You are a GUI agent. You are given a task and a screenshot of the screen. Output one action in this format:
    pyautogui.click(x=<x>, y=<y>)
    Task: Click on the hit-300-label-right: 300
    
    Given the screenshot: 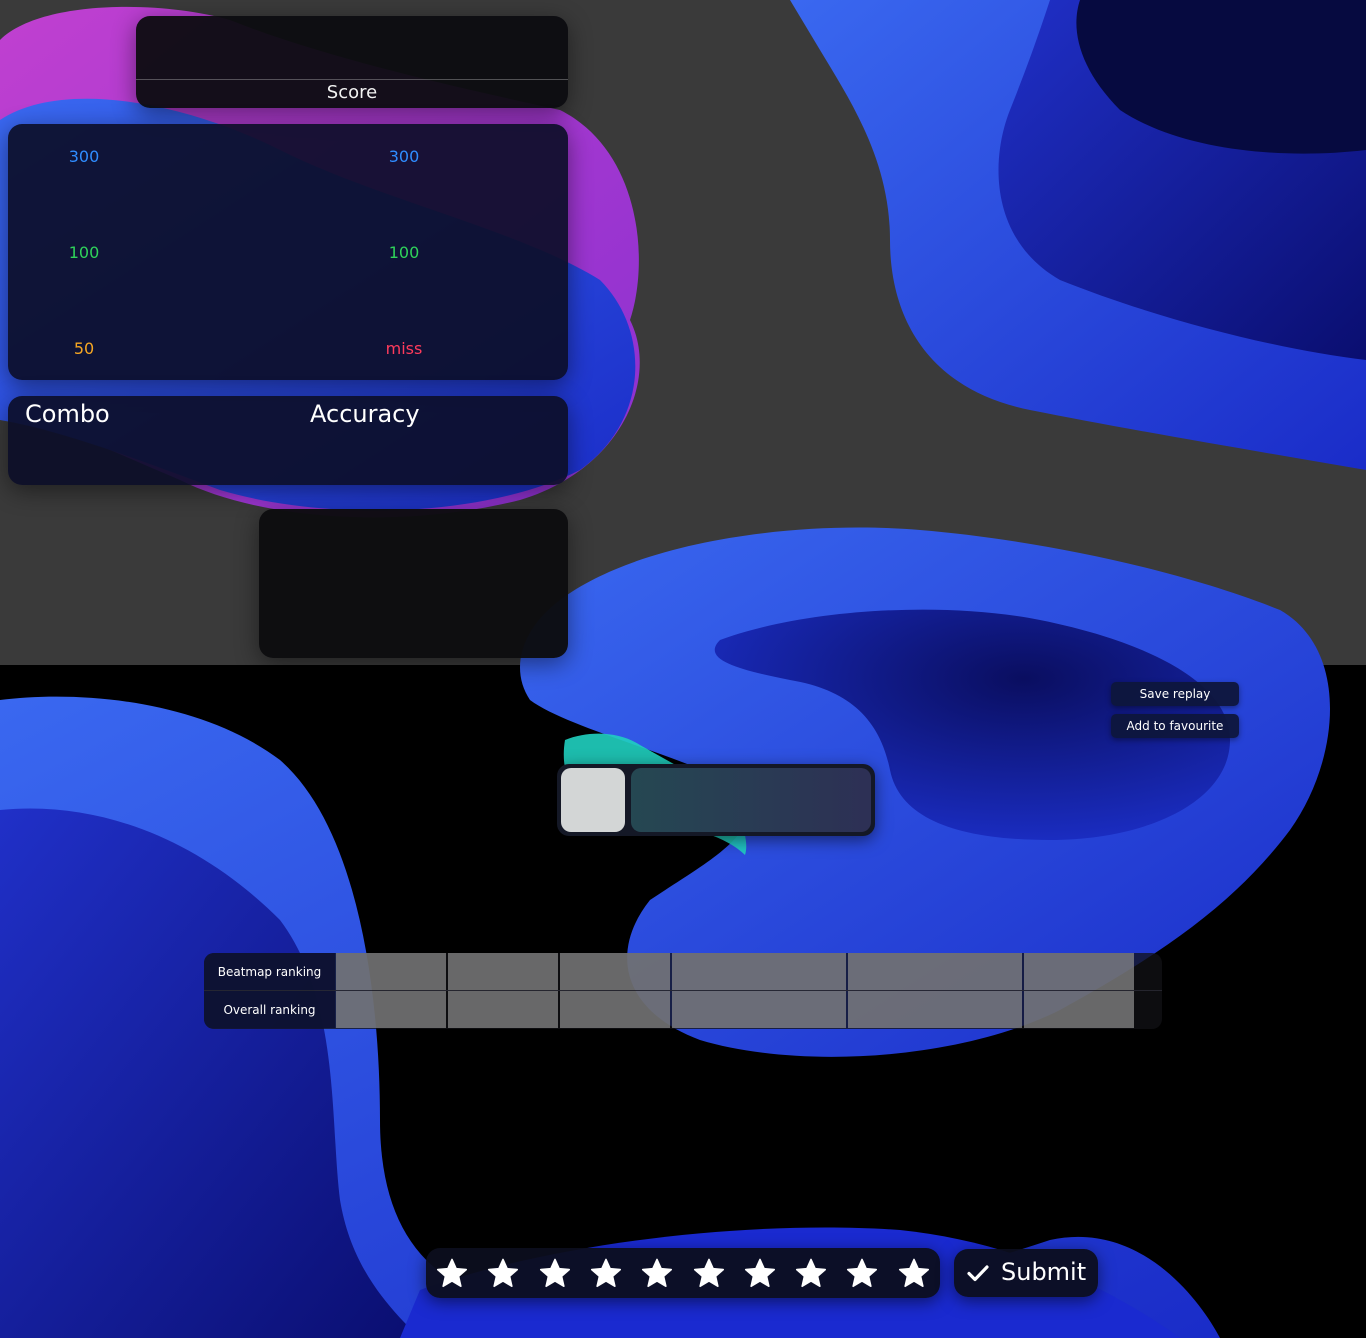 What is the action you would take?
    pyautogui.click(x=404, y=156)
    